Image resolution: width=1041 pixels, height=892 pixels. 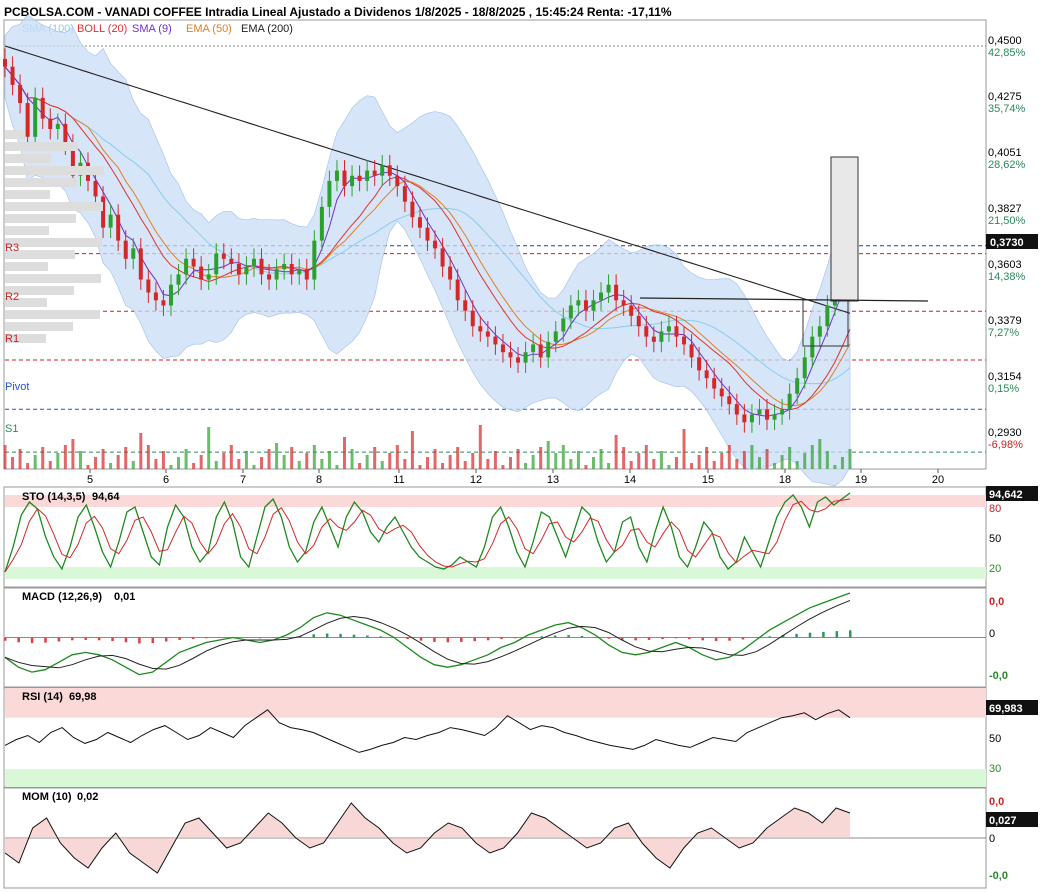 What do you see at coordinates (996, 602) in the screenshot?
I see `macd-tick-top: 0,0` at bounding box center [996, 602].